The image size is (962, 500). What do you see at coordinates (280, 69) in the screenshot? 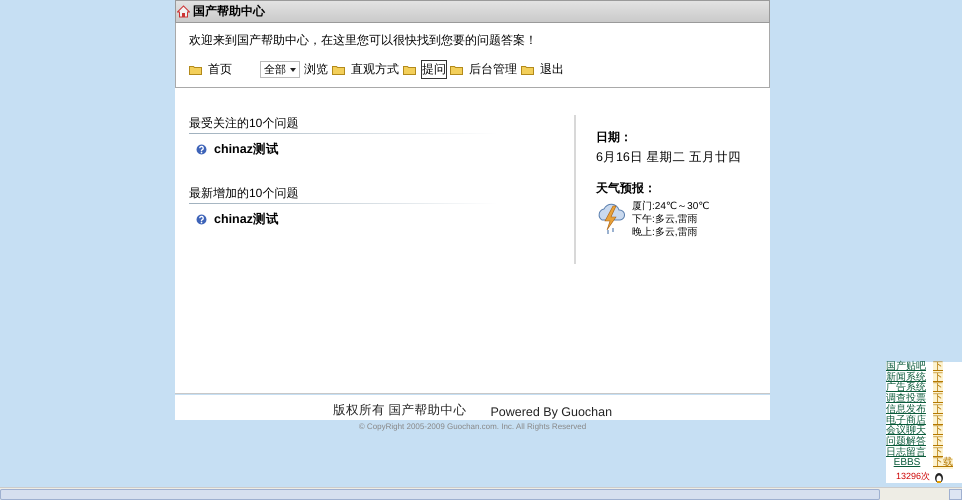
I see `category-select: 全部` at bounding box center [280, 69].